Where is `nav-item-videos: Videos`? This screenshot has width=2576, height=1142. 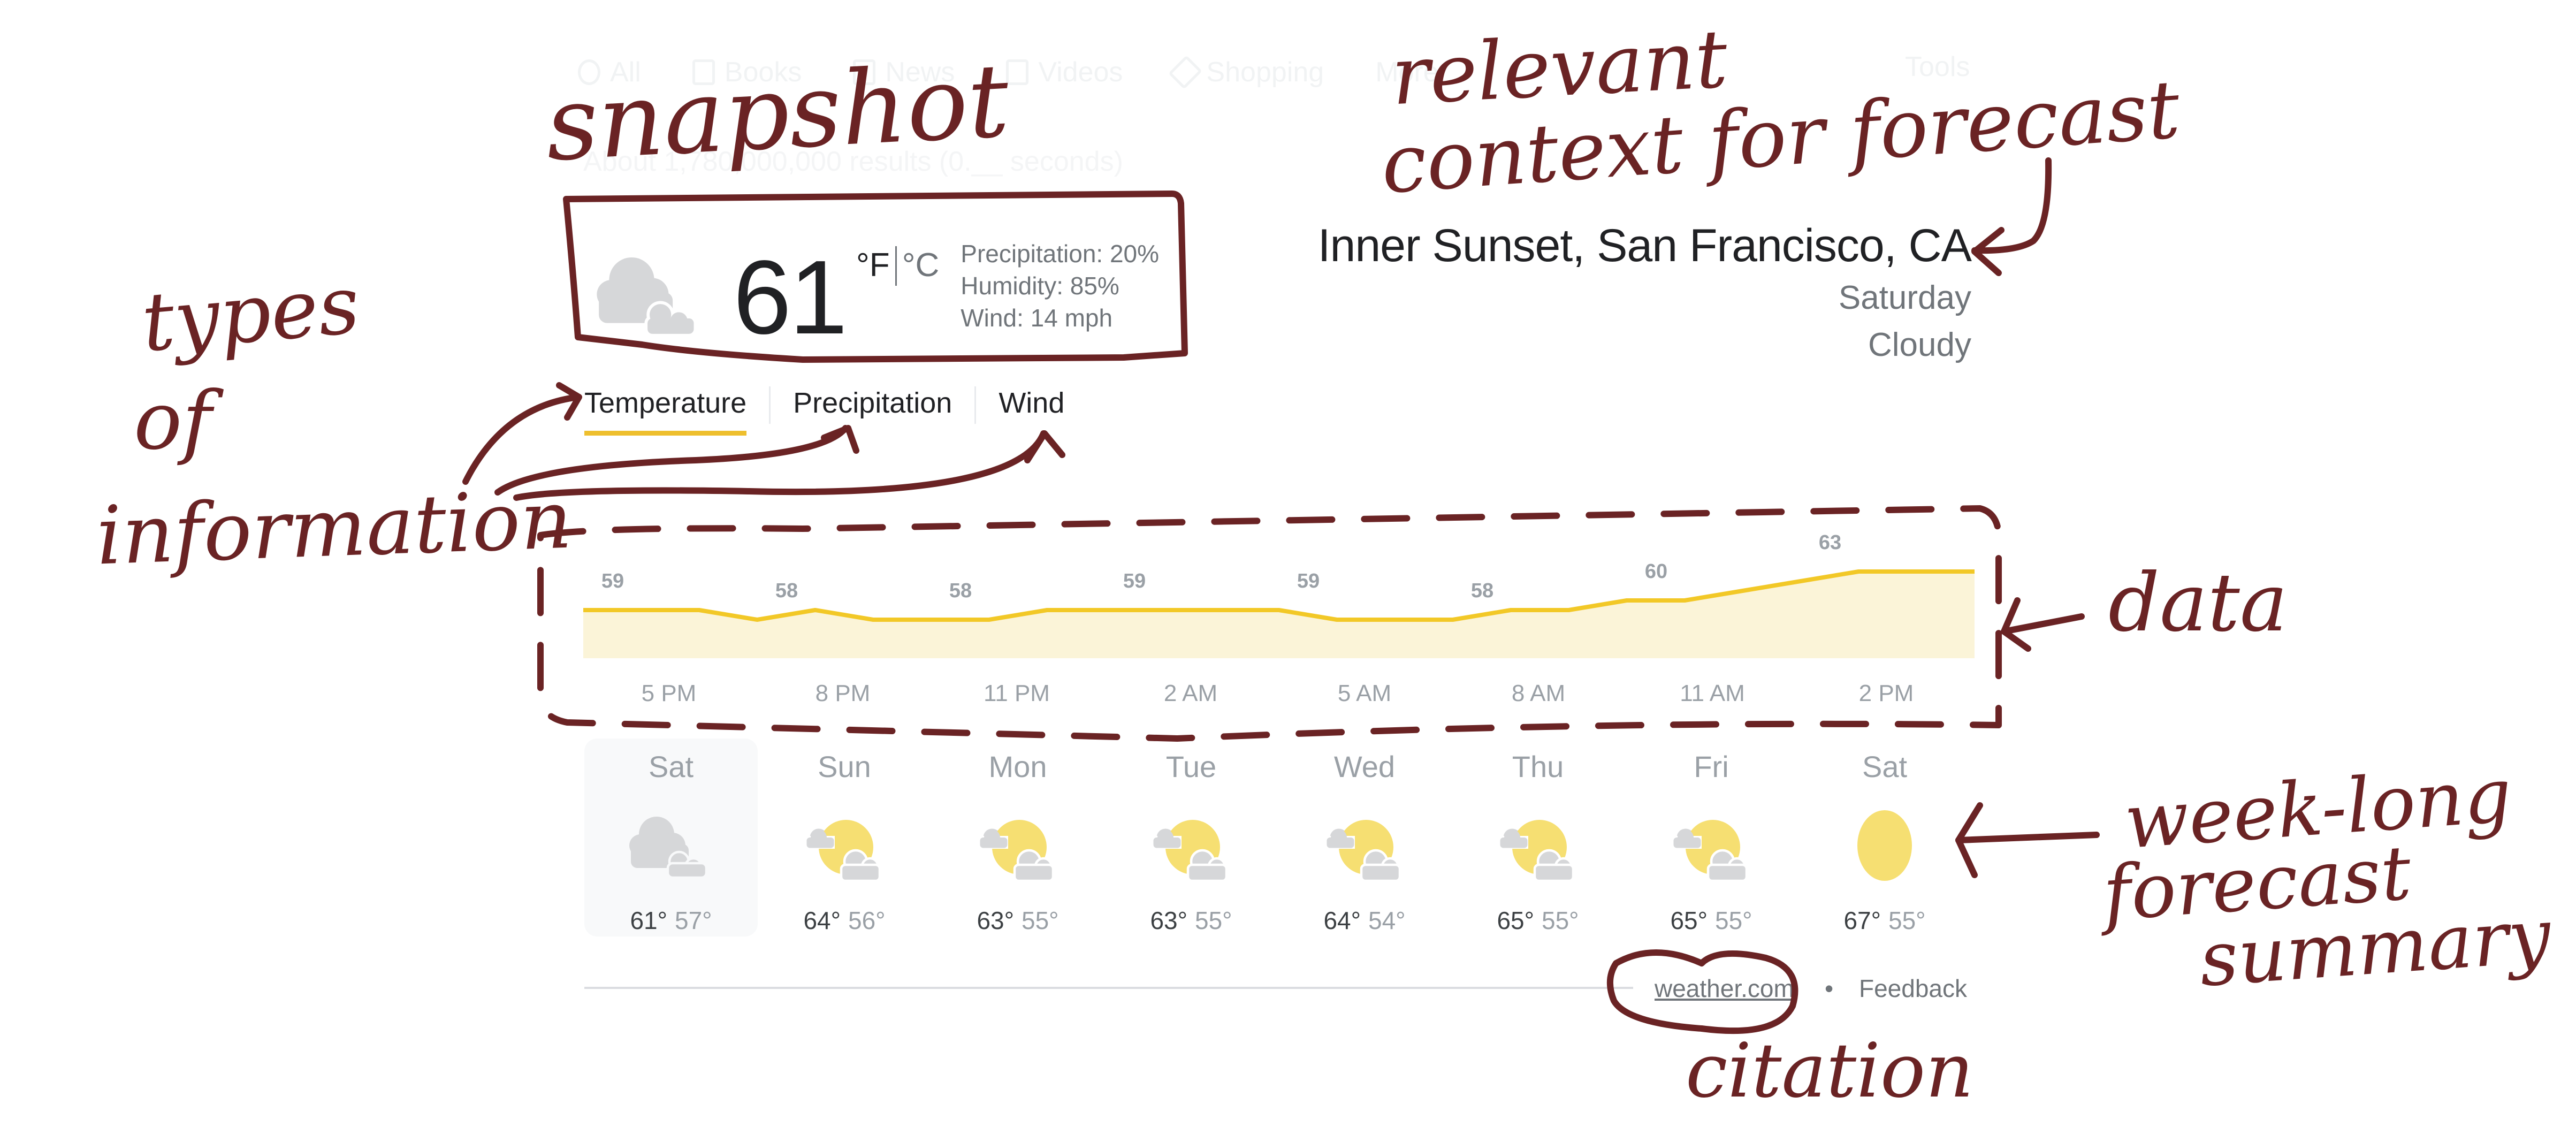 nav-item-videos: Videos is located at coordinates (1064, 72).